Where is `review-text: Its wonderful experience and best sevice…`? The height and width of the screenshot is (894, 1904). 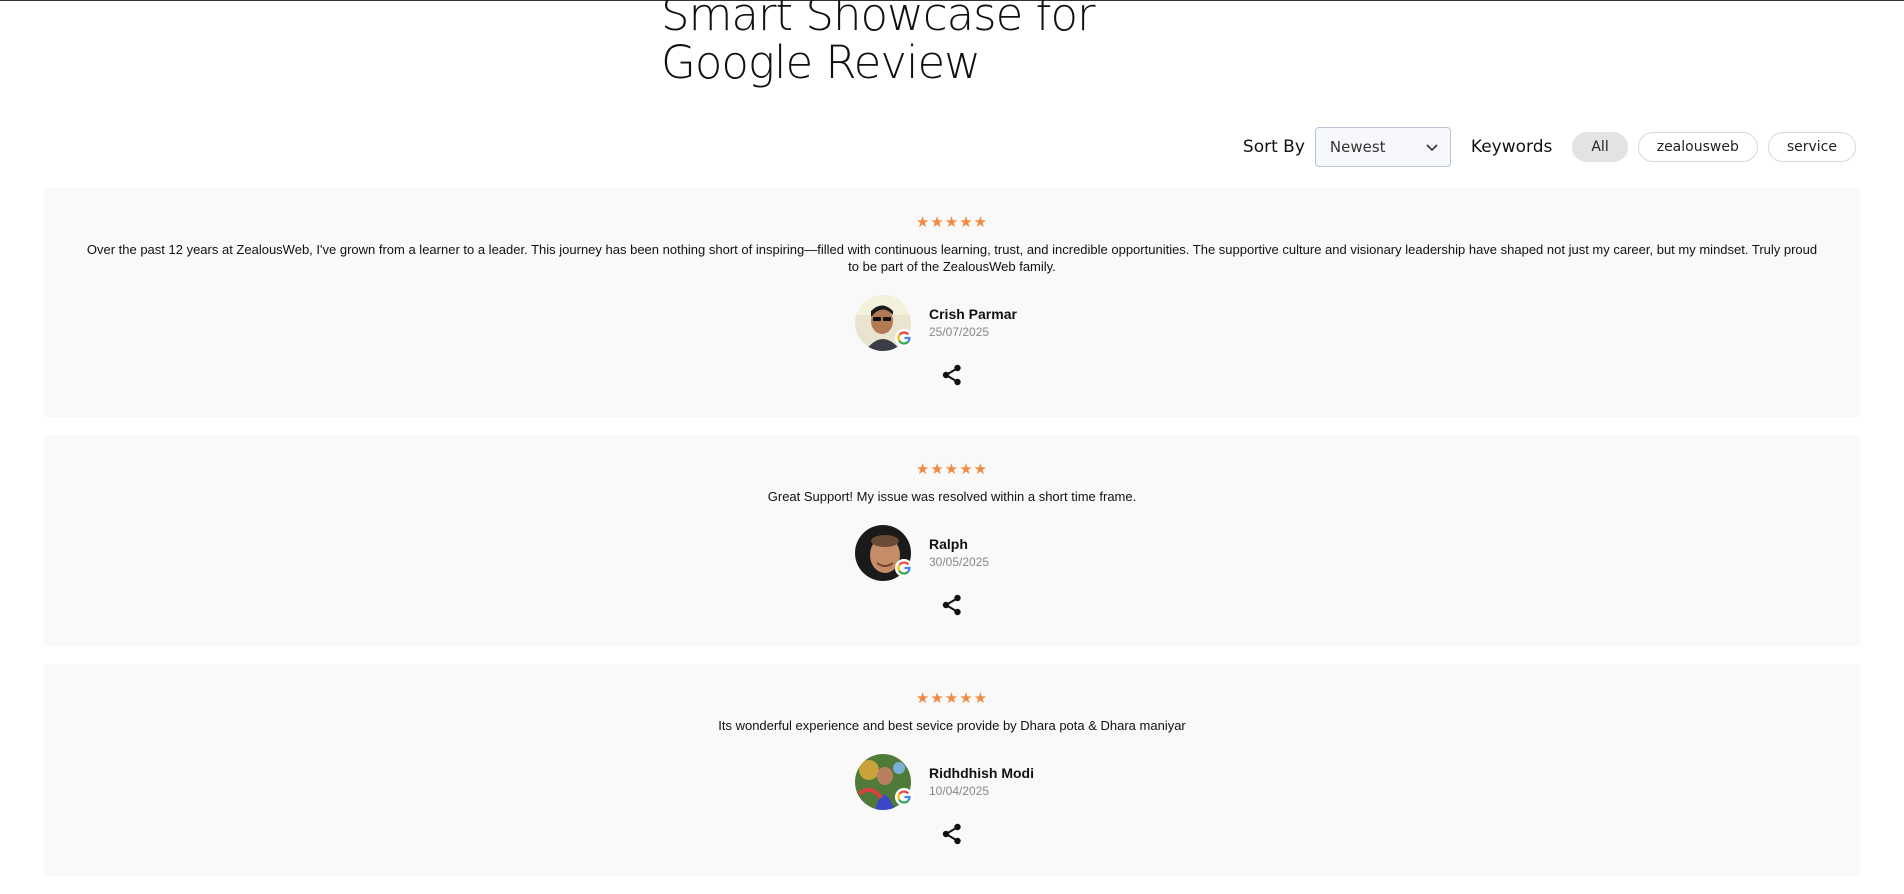
review-text: Its wonderful experience and best sevice… is located at coordinates (952, 725).